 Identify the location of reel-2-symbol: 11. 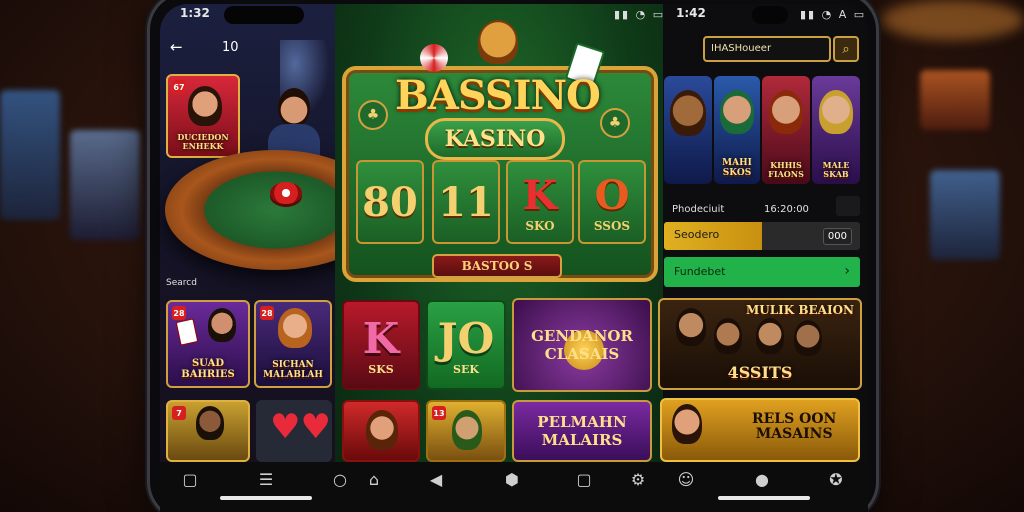
(466, 202).